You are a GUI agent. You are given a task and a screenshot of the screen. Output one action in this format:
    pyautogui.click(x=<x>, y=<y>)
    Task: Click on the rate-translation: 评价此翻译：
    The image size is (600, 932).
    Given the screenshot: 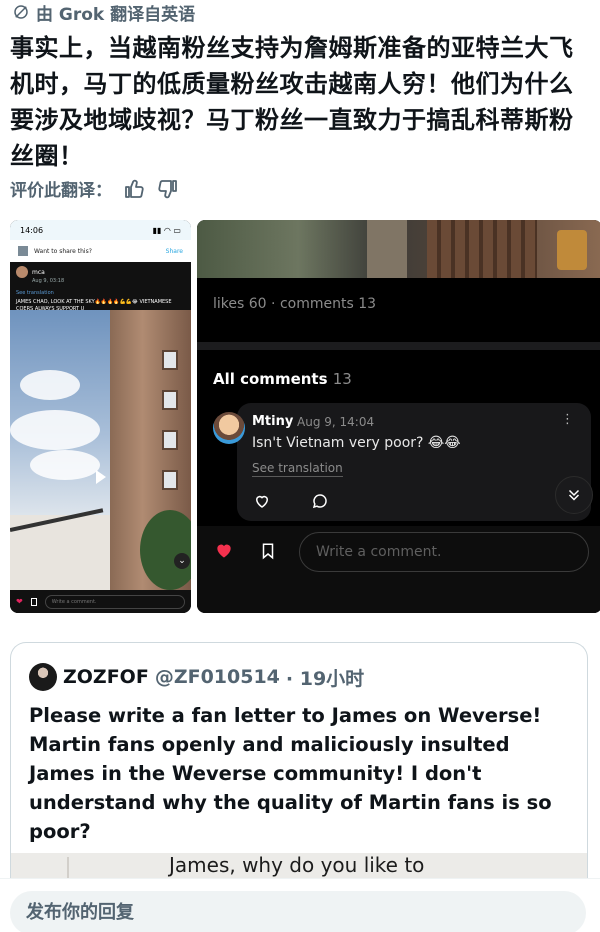 What is the action you would take?
    pyautogui.click(x=95, y=188)
    